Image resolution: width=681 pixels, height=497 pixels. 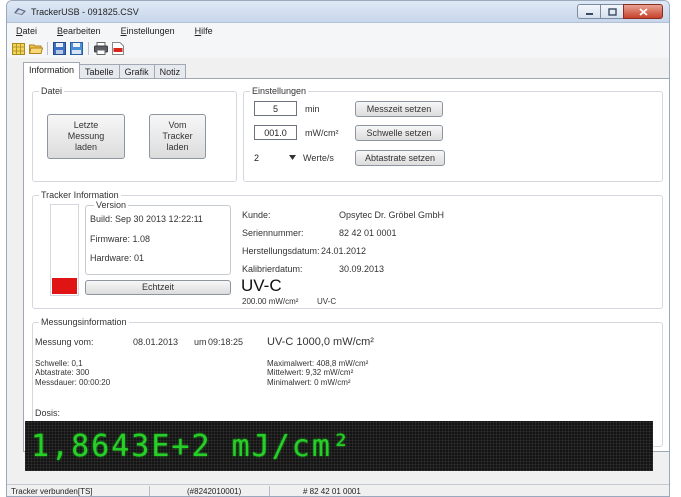 I want to click on threshold-info: Schwelle: 0,1, so click(x=59, y=363).